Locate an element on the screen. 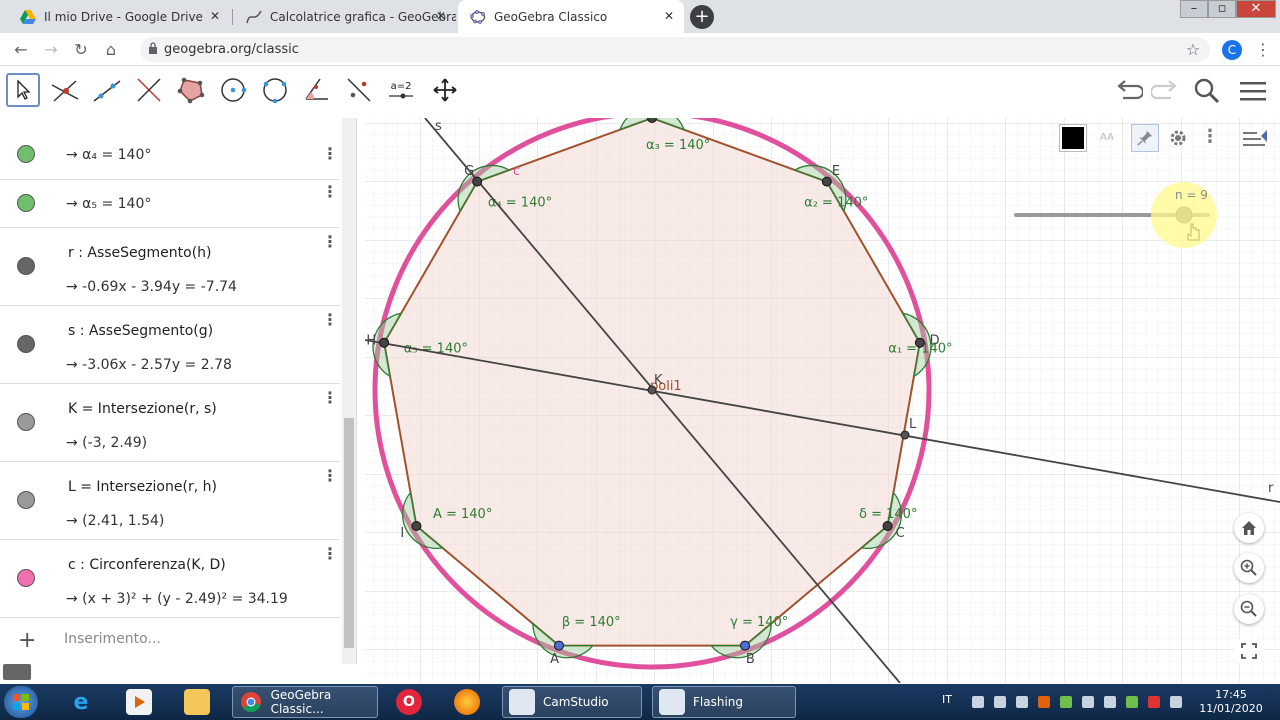  angle-tool-icon is located at coordinates (317, 90).